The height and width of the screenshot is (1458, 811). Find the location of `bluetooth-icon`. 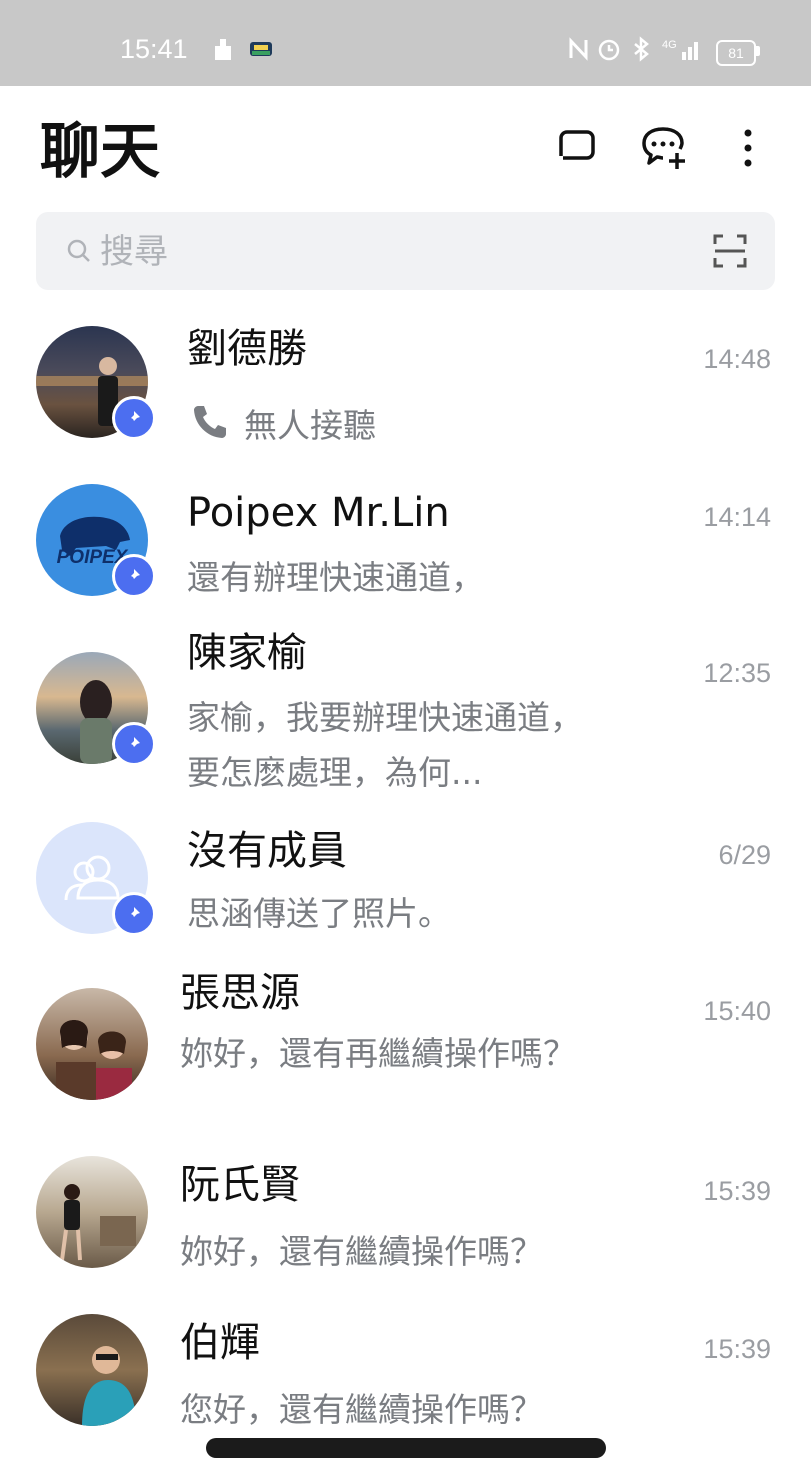

bluetooth-icon is located at coordinates (641, 49).